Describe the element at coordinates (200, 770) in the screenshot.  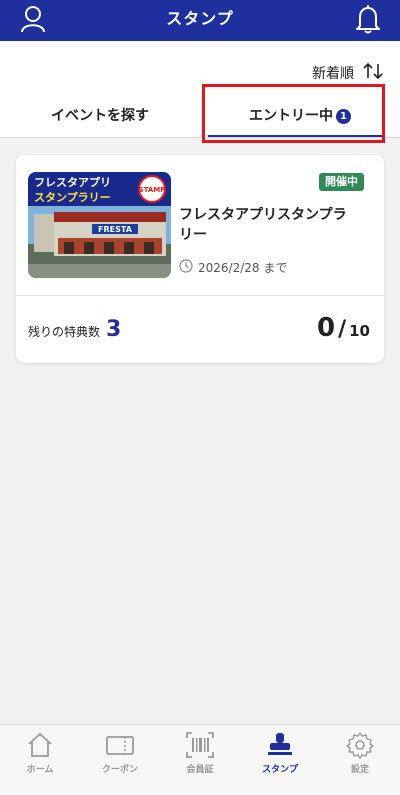
I see `nav-label: 会員証` at that location.